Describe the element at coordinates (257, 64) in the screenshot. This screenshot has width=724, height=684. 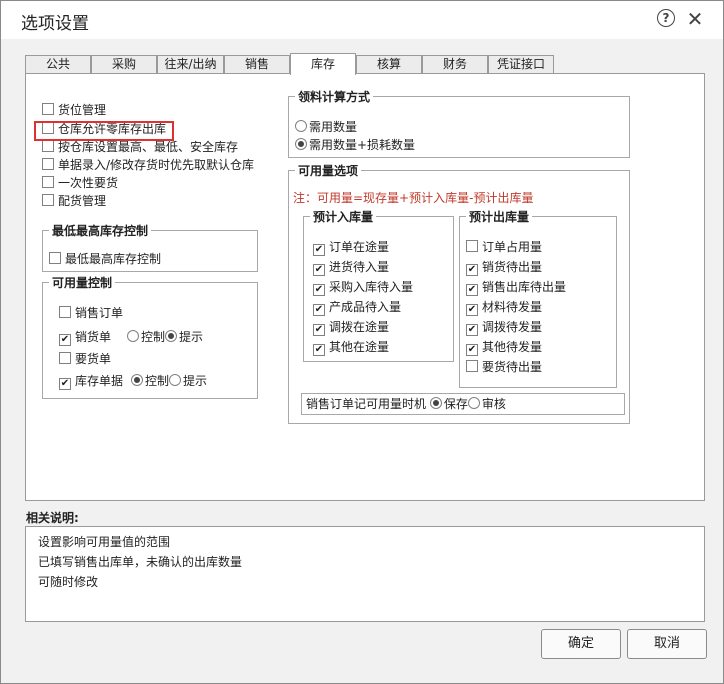
I see `tab-sales: 销售` at that location.